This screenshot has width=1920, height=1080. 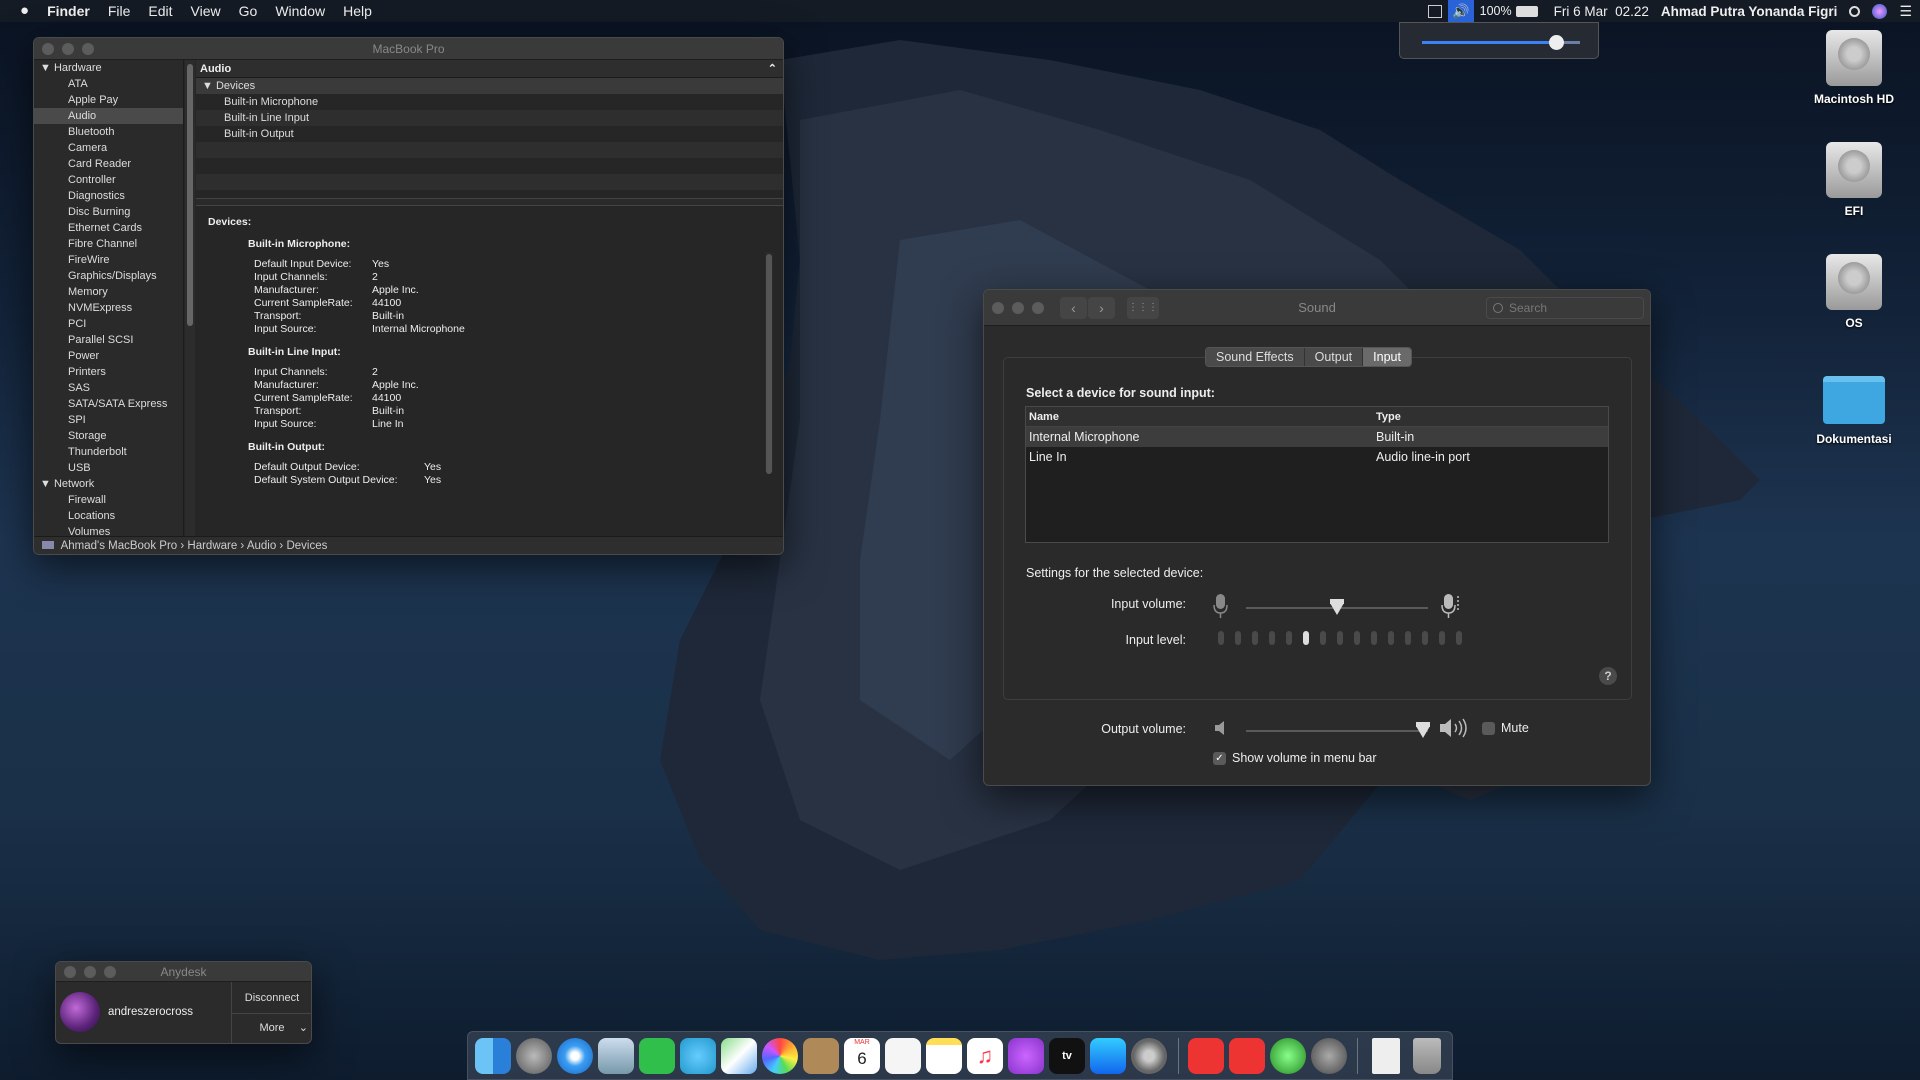 What do you see at coordinates (1854, 68) in the screenshot?
I see `desktop-icon-macintosh-hd: Macintosh HD` at bounding box center [1854, 68].